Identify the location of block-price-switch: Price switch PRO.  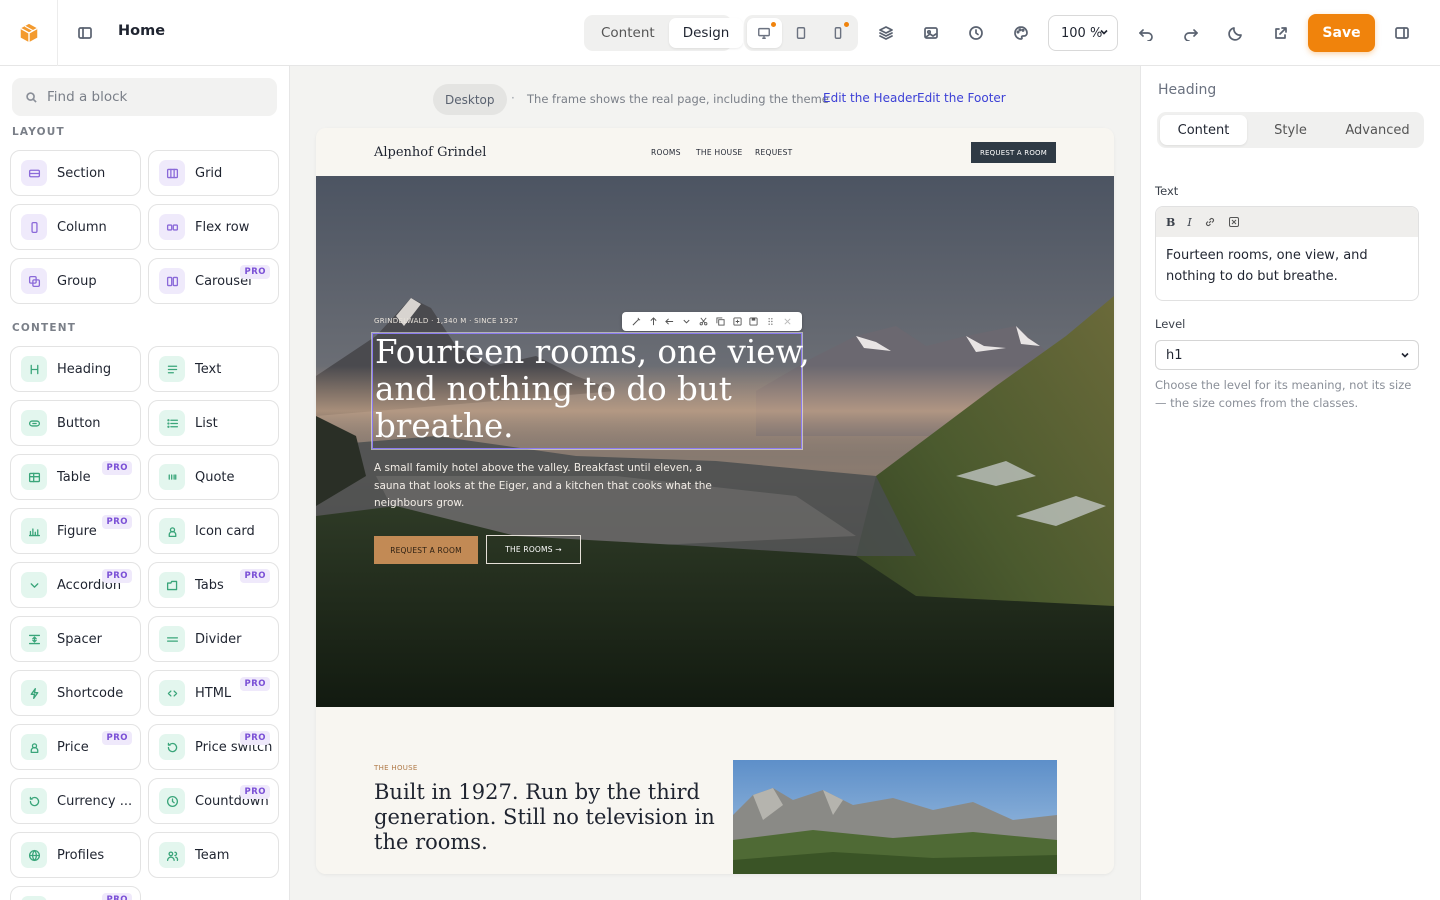
(213, 747).